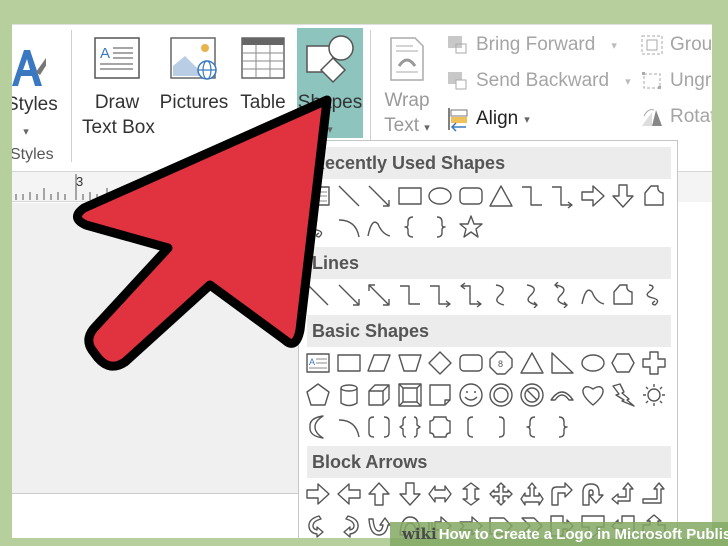 The image size is (728, 546). What do you see at coordinates (471, 427) in the screenshot?
I see `shape-option-left-bracket` at bounding box center [471, 427].